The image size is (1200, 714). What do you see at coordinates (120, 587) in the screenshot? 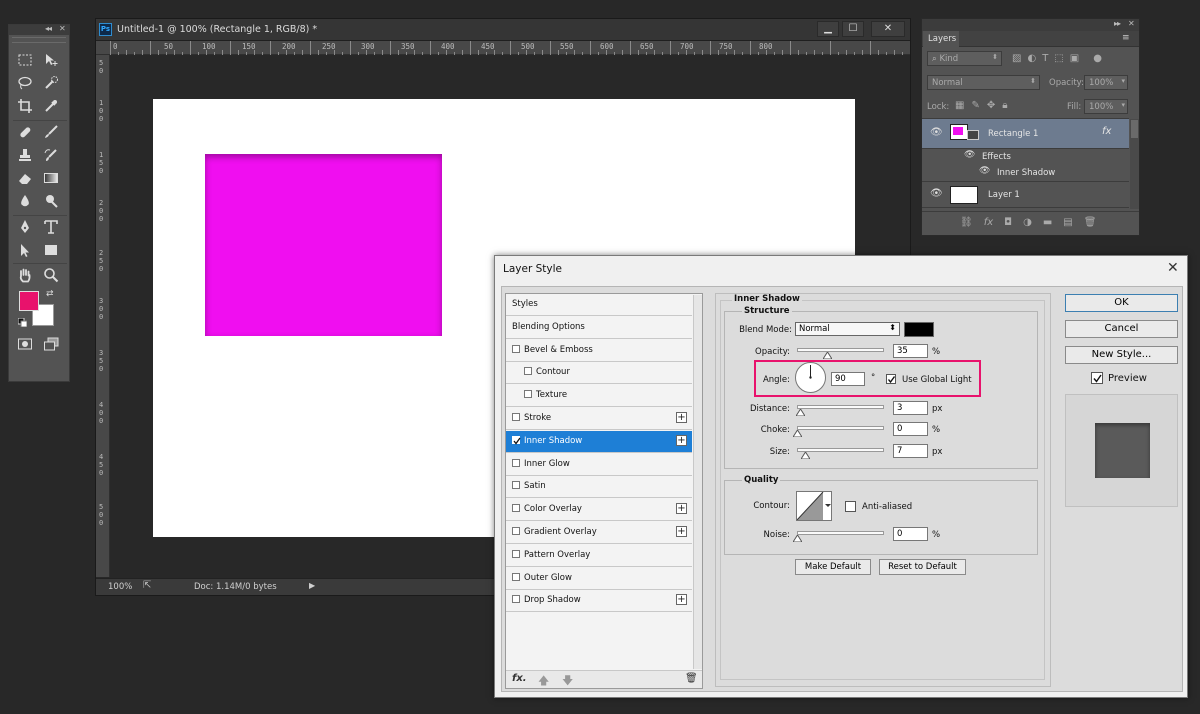
I see `zoom-level: 100%` at bounding box center [120, 587].